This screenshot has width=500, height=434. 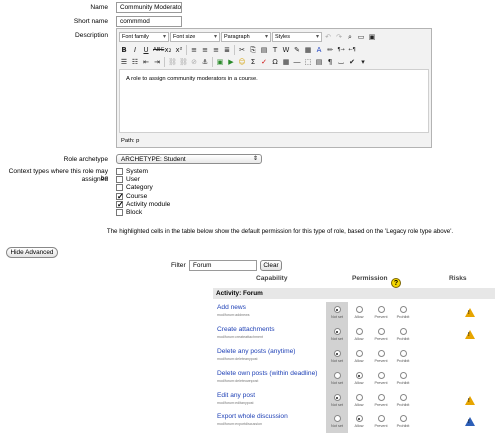 What do you see at coordinates (223, 265) in the screenshot?
I see `filter-input: Forum` at bounding box center [223, 265].